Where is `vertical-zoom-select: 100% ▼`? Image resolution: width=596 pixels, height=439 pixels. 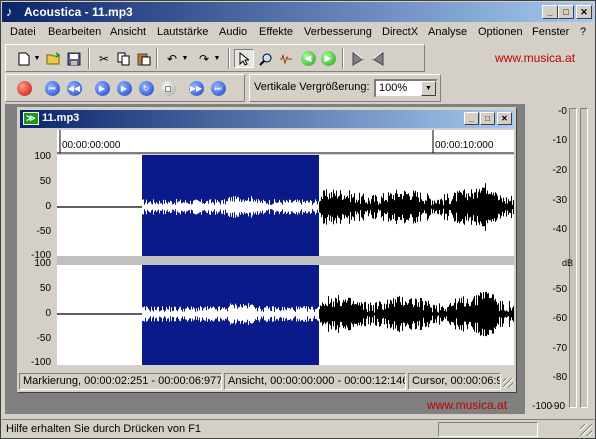 vertical-zoom-select: 100% ▼ is located at coordinates (406, 88).